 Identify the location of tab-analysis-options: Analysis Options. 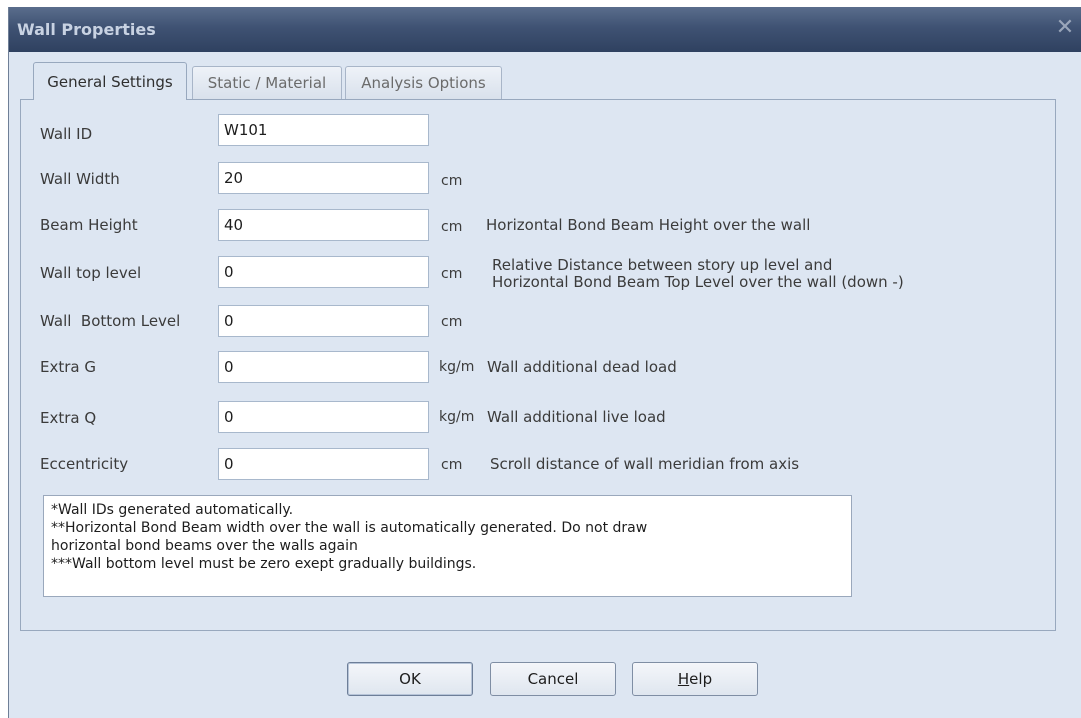
(423, 82).